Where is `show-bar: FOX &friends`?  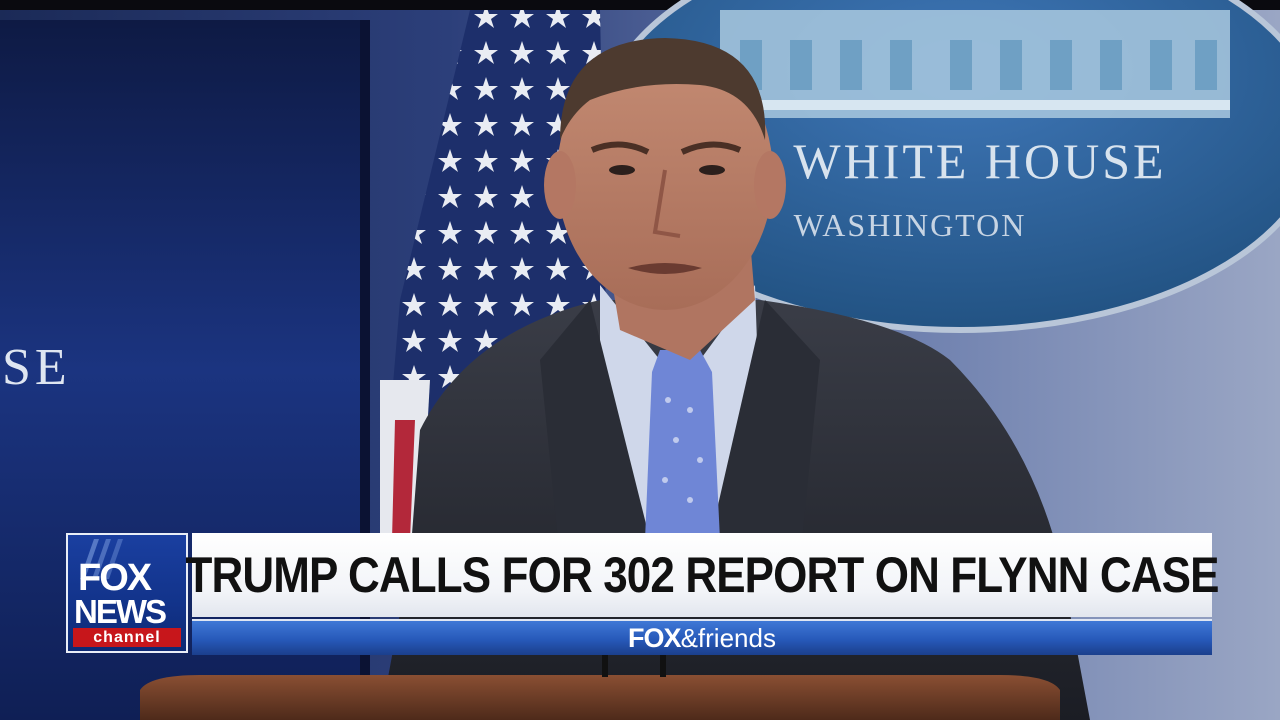 show-bar: FOX &friends is located at coordinates (702, 637).